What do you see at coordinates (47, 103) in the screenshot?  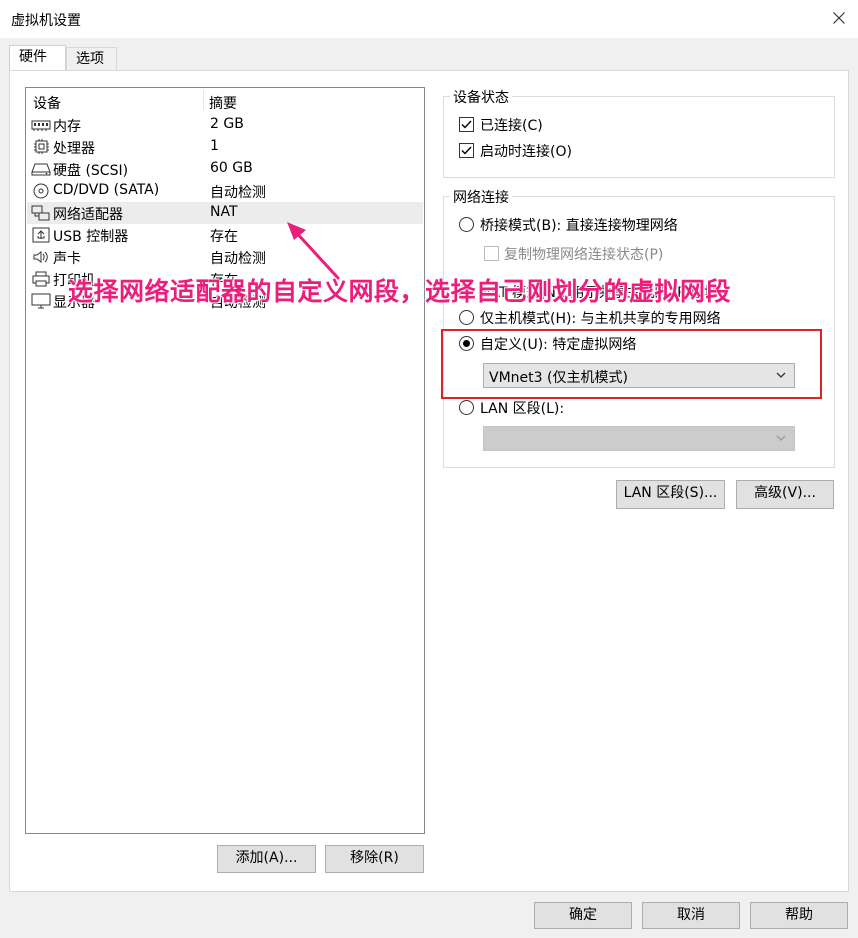 I see `column-header-device: 设备` at bounding box center [47, 103].